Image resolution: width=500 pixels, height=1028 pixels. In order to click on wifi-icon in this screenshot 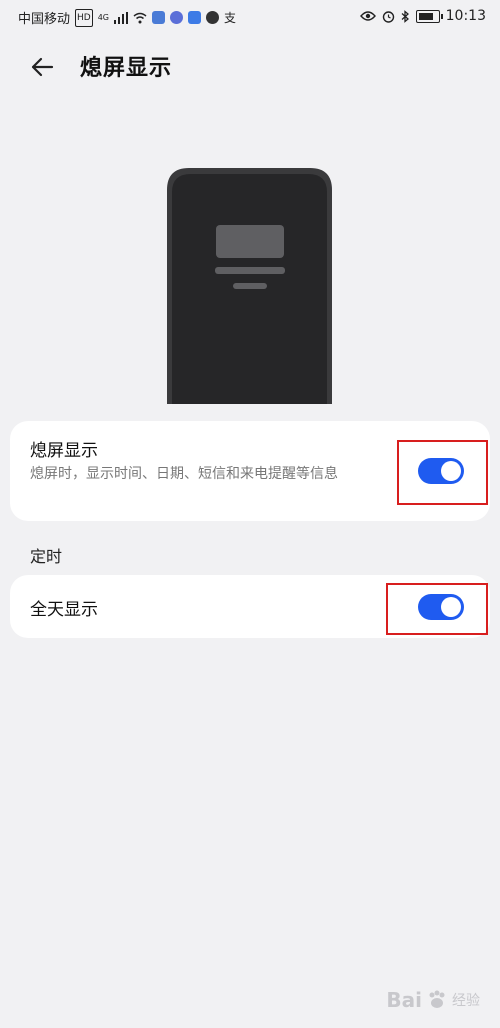, I will do `click(140, 17)`.